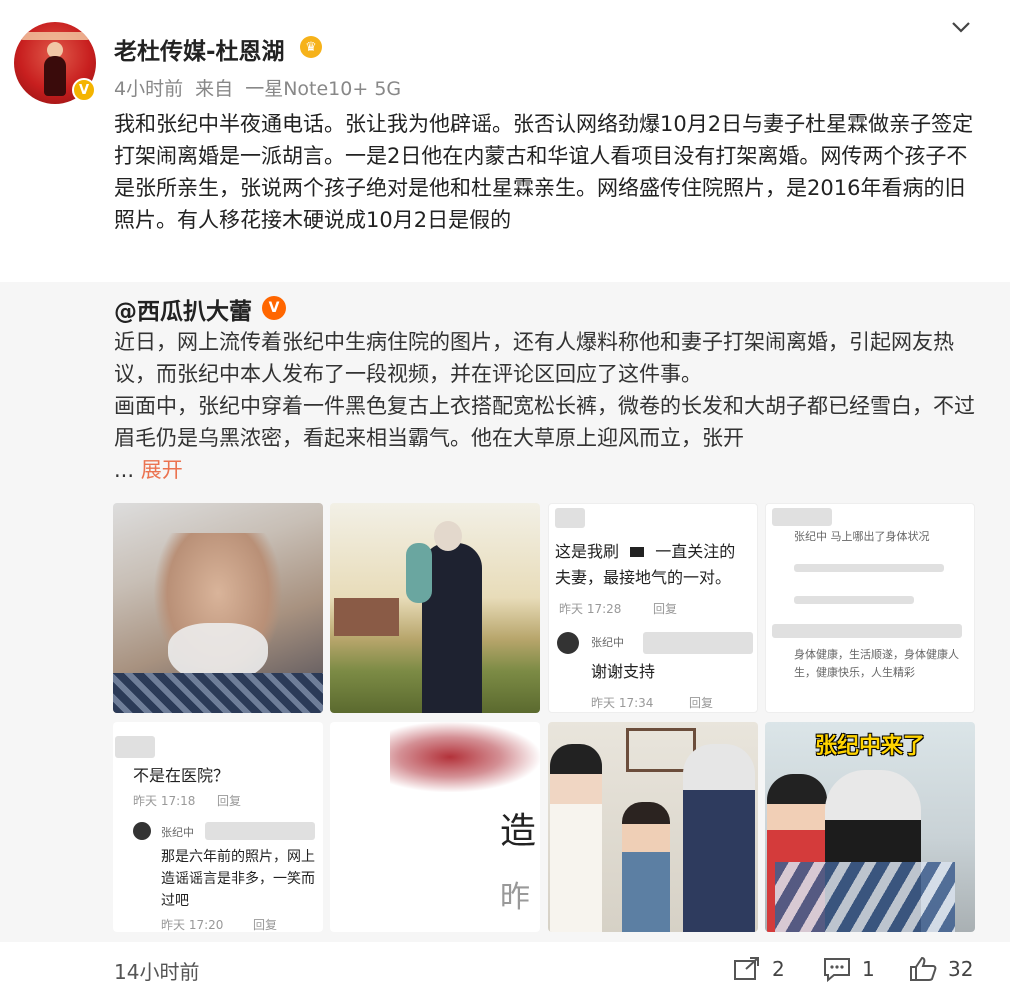 This screenshot has height=990, width=1010. What do you see at coordinates (162, 470) in the screenshot?
I see `expand-link: 展开` at bounding box center [162, 470].